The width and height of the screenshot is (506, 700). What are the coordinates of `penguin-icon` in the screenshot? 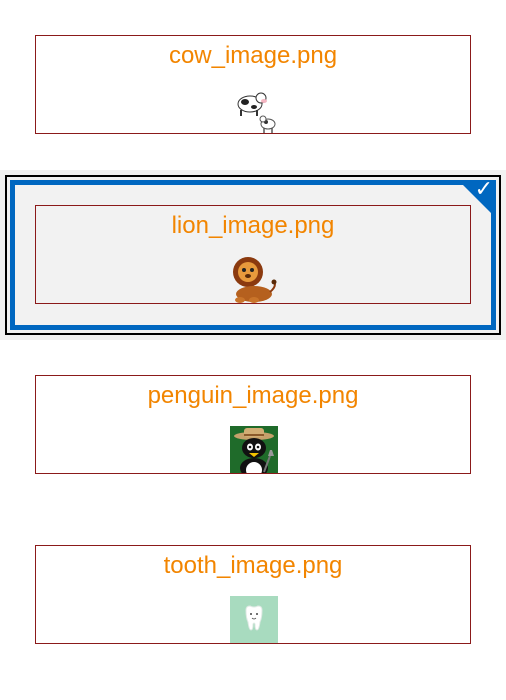 It's located at (254, 449).